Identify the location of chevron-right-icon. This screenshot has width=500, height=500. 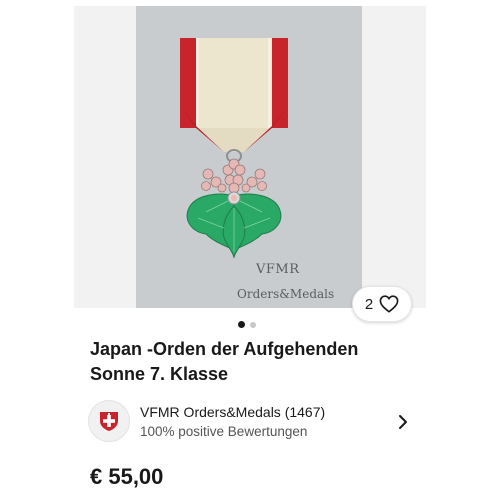
(403, 422).